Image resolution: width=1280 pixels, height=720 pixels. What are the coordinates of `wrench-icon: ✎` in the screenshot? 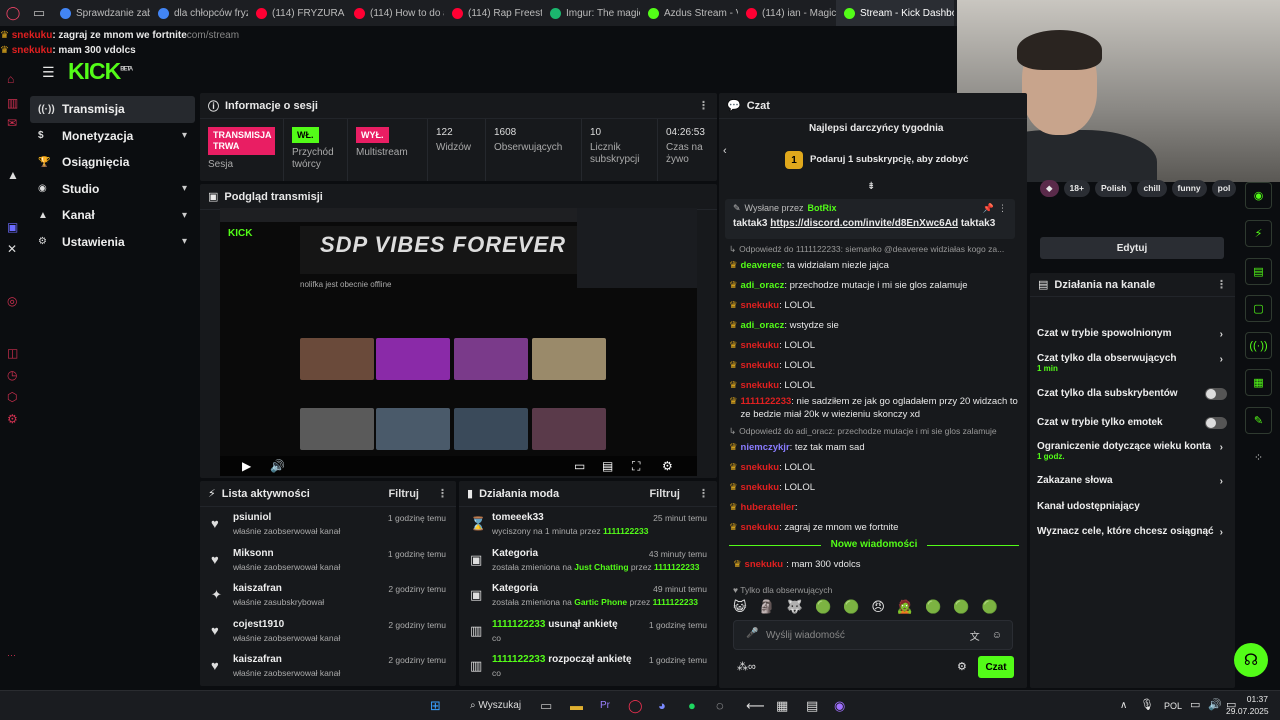 It's located at (1258, 420).